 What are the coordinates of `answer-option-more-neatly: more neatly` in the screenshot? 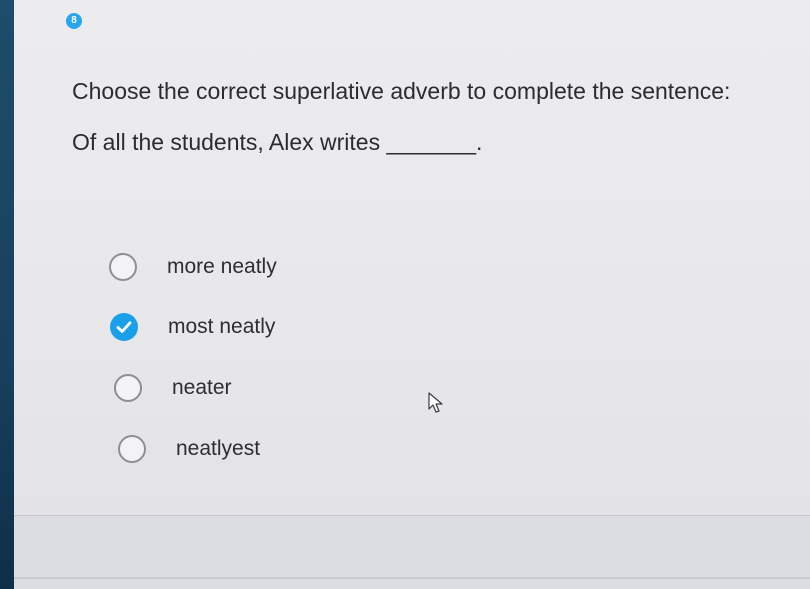 It's located at (193, 267).